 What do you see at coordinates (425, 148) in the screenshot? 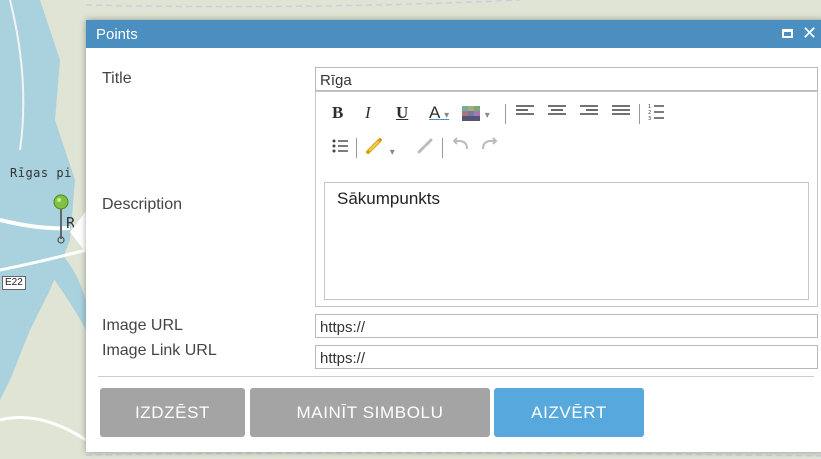
I see `unlink-icon` at bounding box center [425, 148].